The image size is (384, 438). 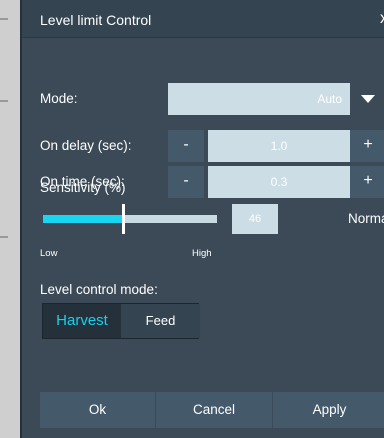 What do you see at coordinates (86, 145) in the screenshot?
I see `on-delay-label: On delay (sec):` at bounding box center [86, 145].